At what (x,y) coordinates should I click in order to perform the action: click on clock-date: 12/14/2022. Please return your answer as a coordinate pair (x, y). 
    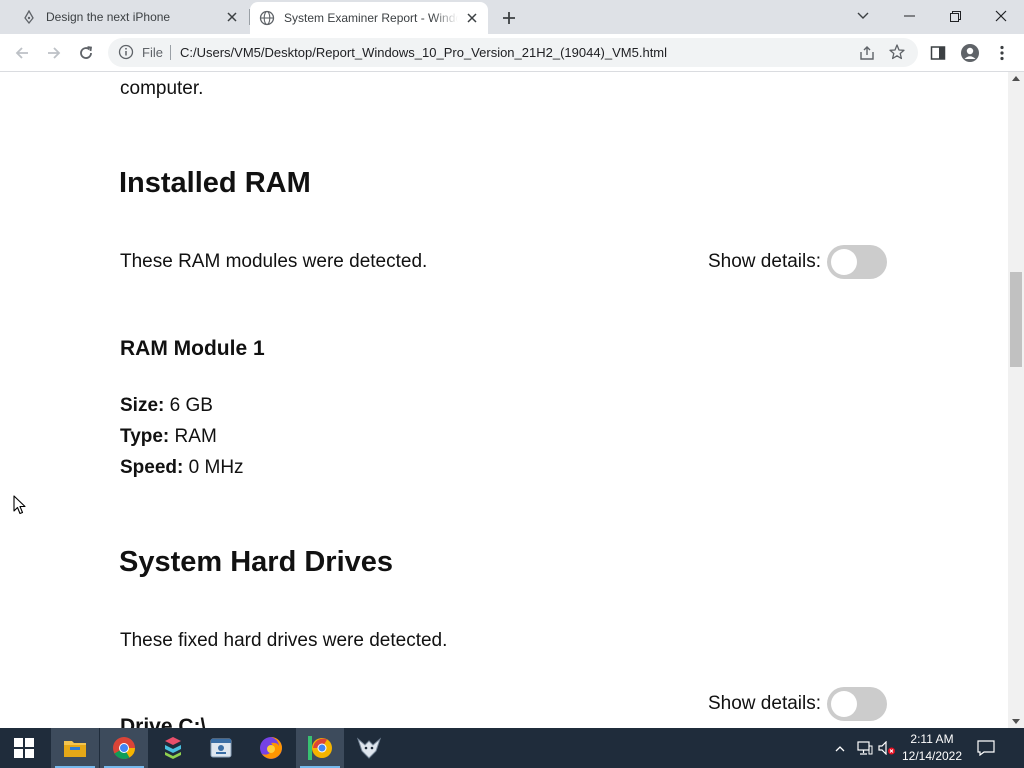
    Looking at the image, I should click on (932, 756).